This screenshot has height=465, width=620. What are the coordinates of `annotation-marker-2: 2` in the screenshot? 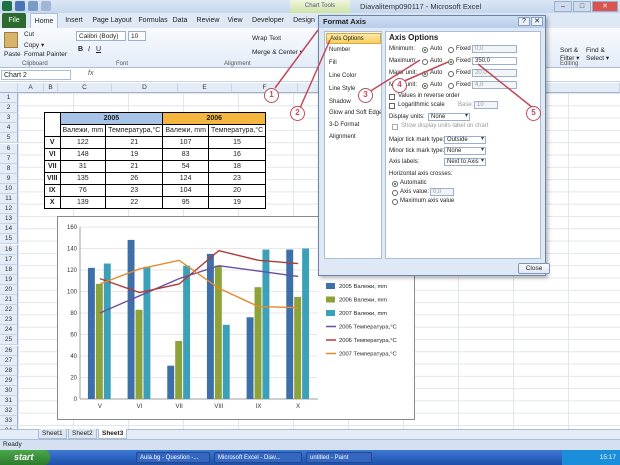 It's located at (297, 113).